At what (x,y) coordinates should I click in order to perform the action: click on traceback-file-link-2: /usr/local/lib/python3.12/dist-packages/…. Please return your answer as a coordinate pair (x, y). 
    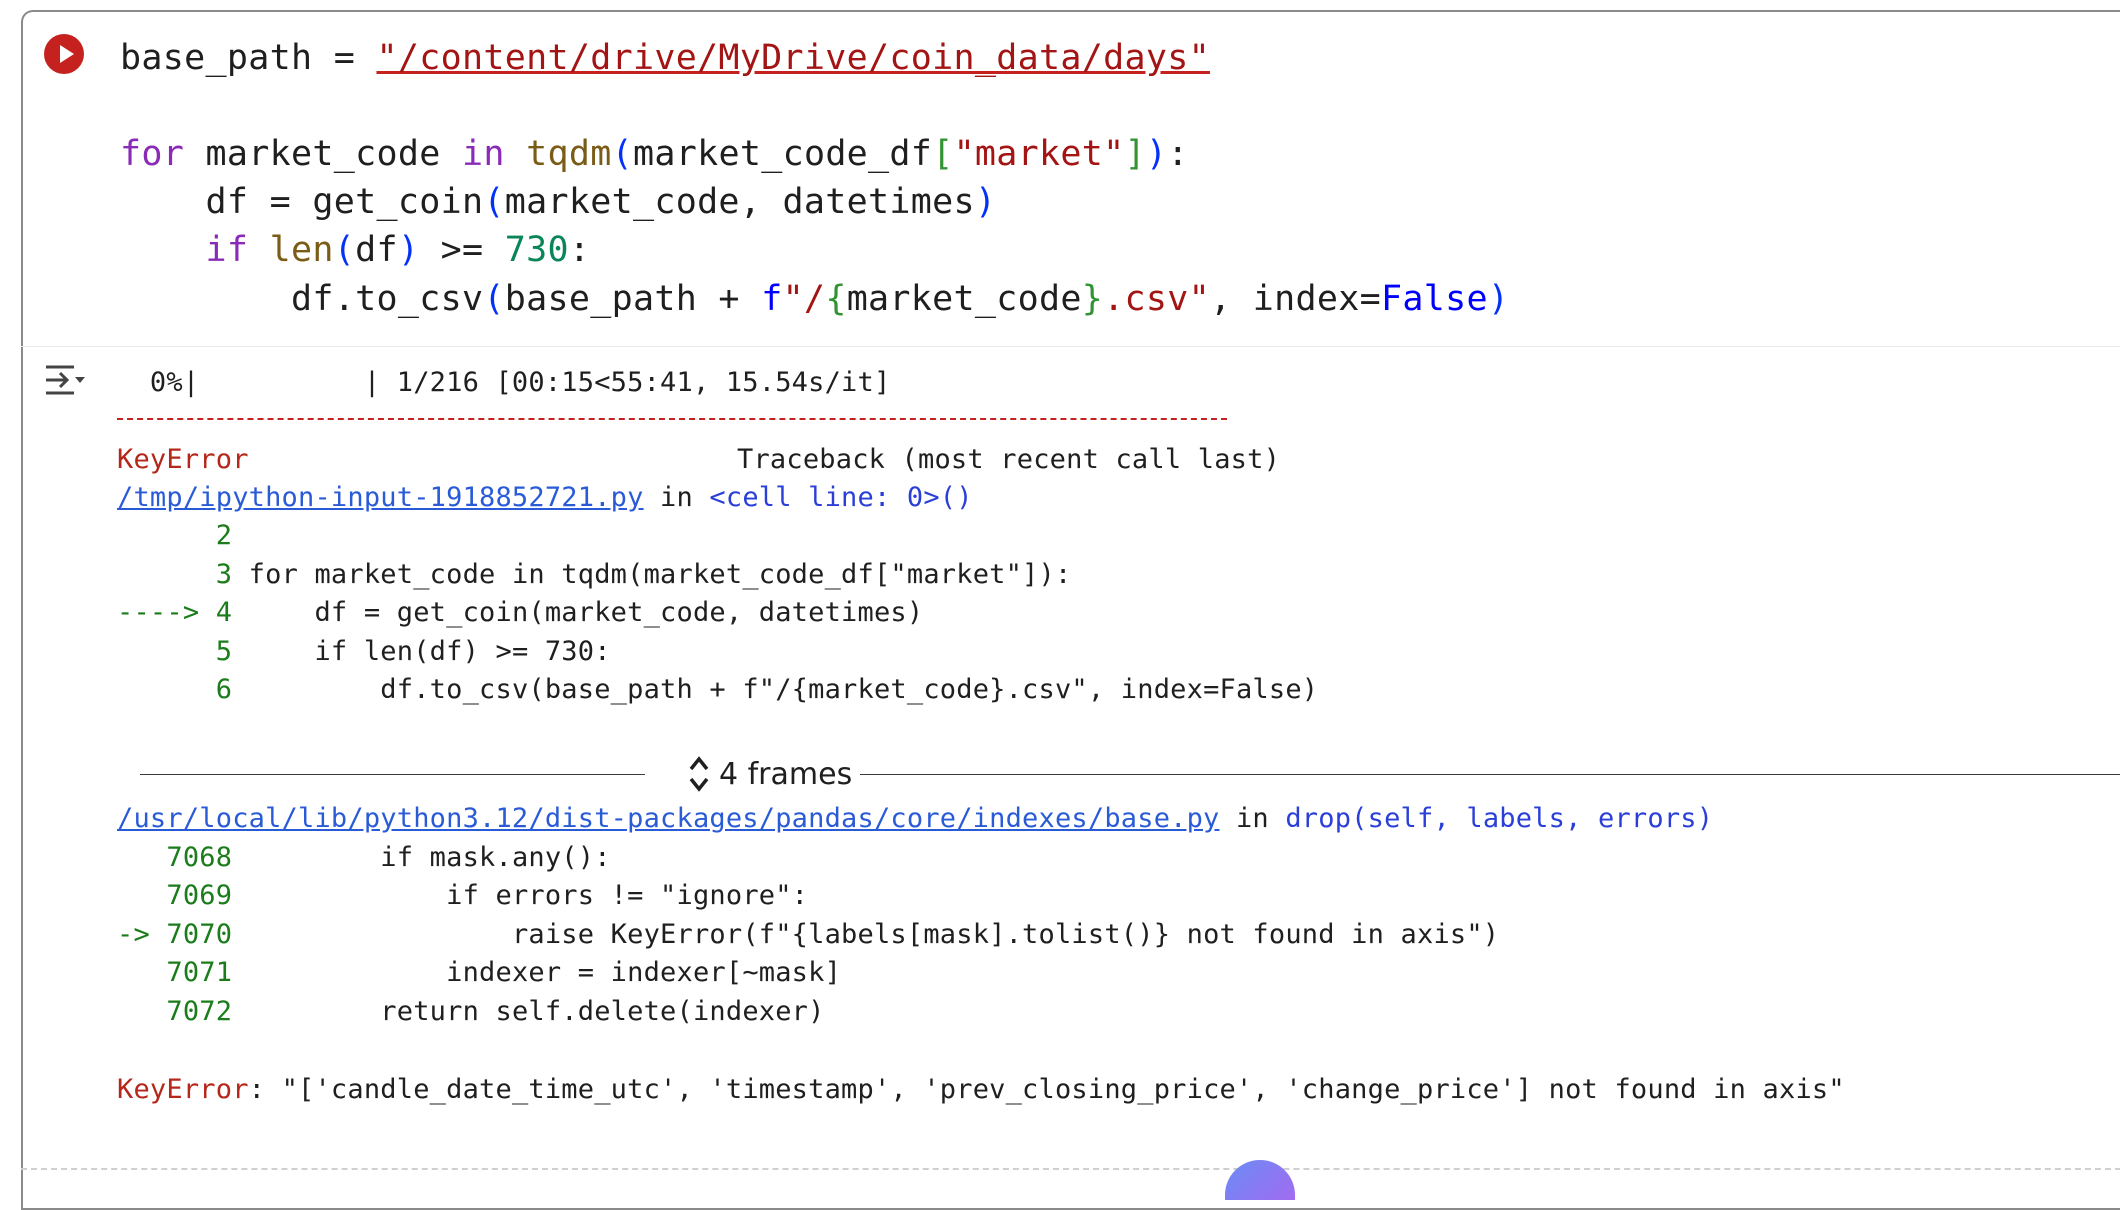
    Looking at the image, I should click on (668, 818).